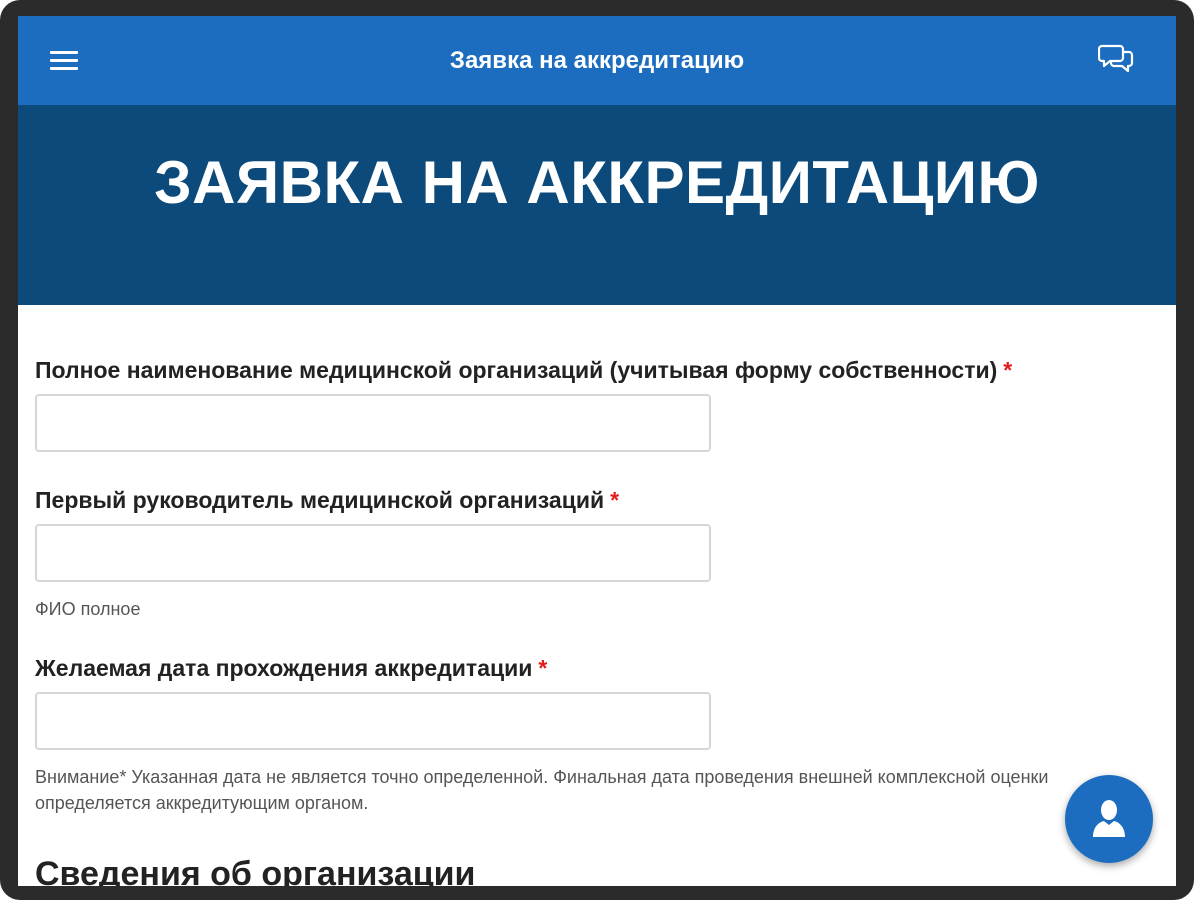 The width and height of the screenshot is (1194, 900). I want to click on hero-title: ЗАЯВКА НА АККРЕДИТАЦИЮ, so click(597, 182).